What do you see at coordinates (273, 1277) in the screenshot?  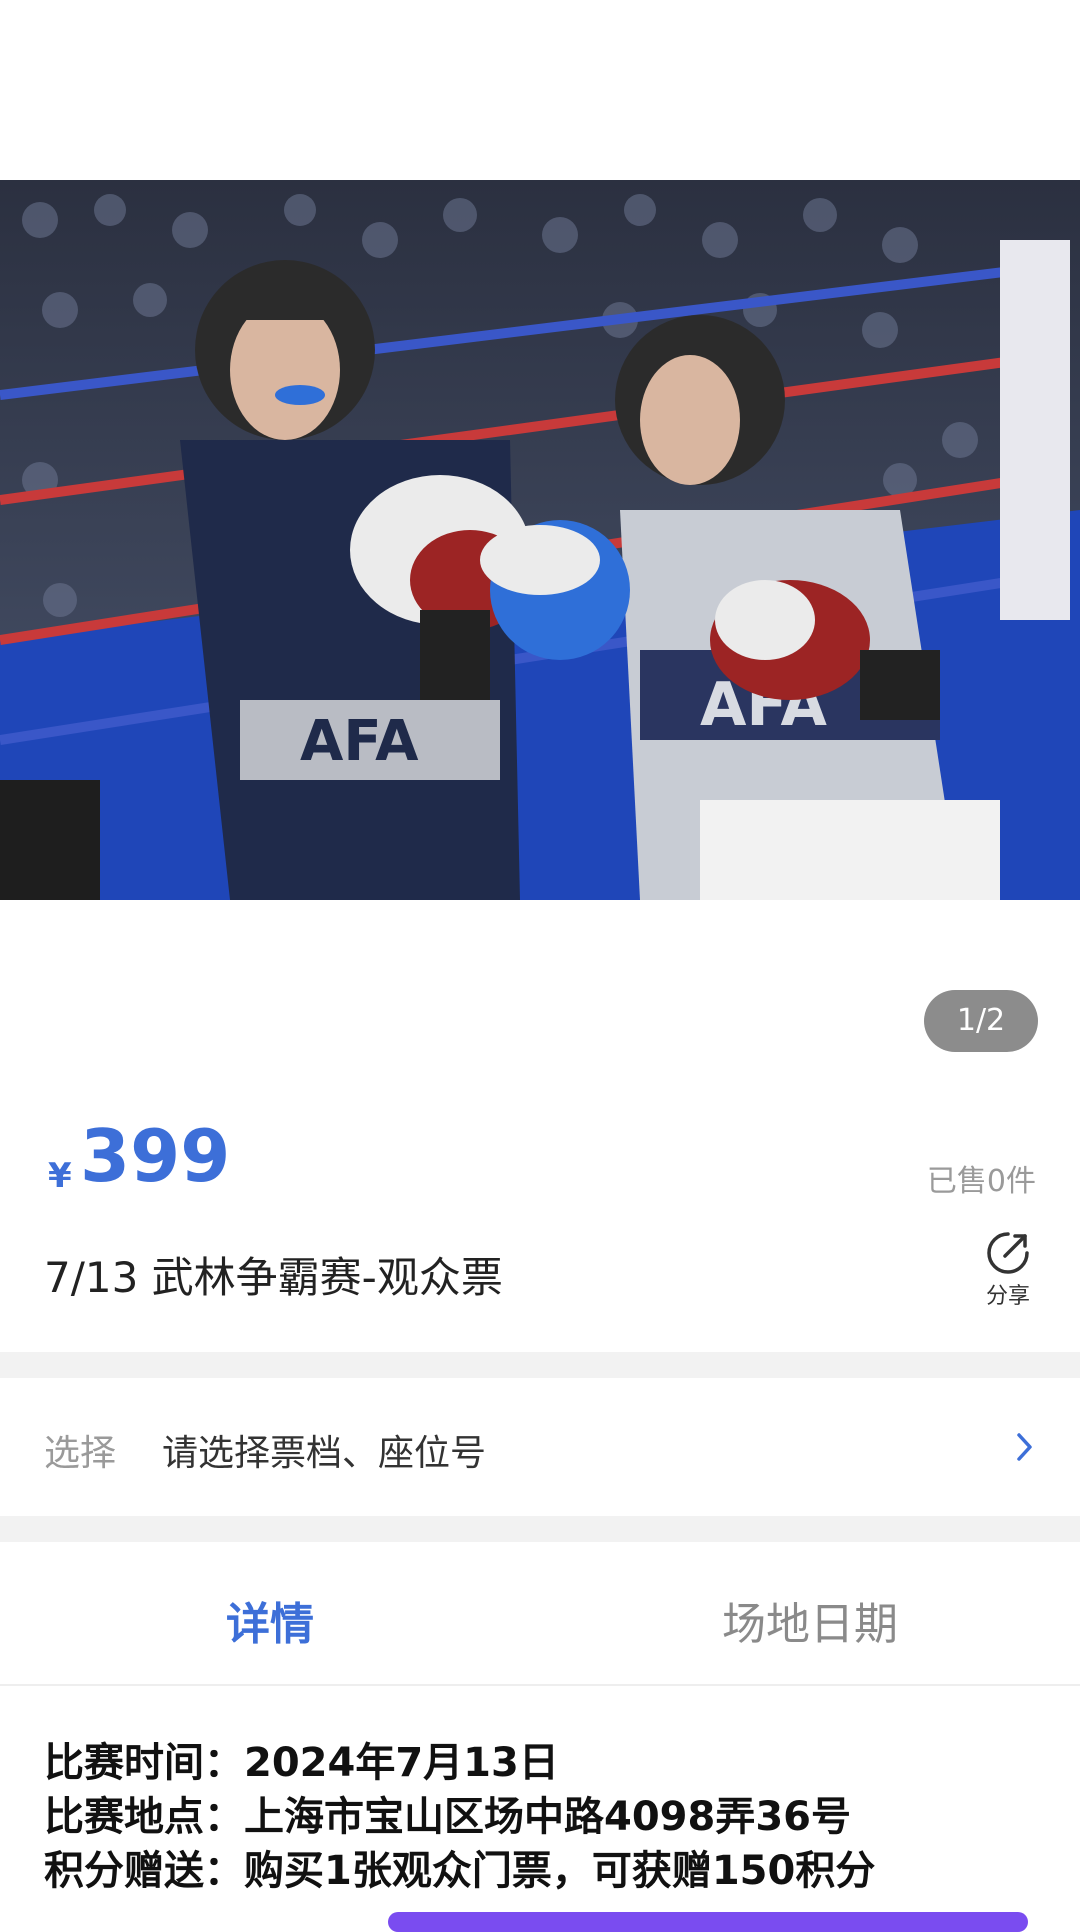 I see `product-title: 7/13 武林争霸赛-观众票` at bounding box center [273, 1277].